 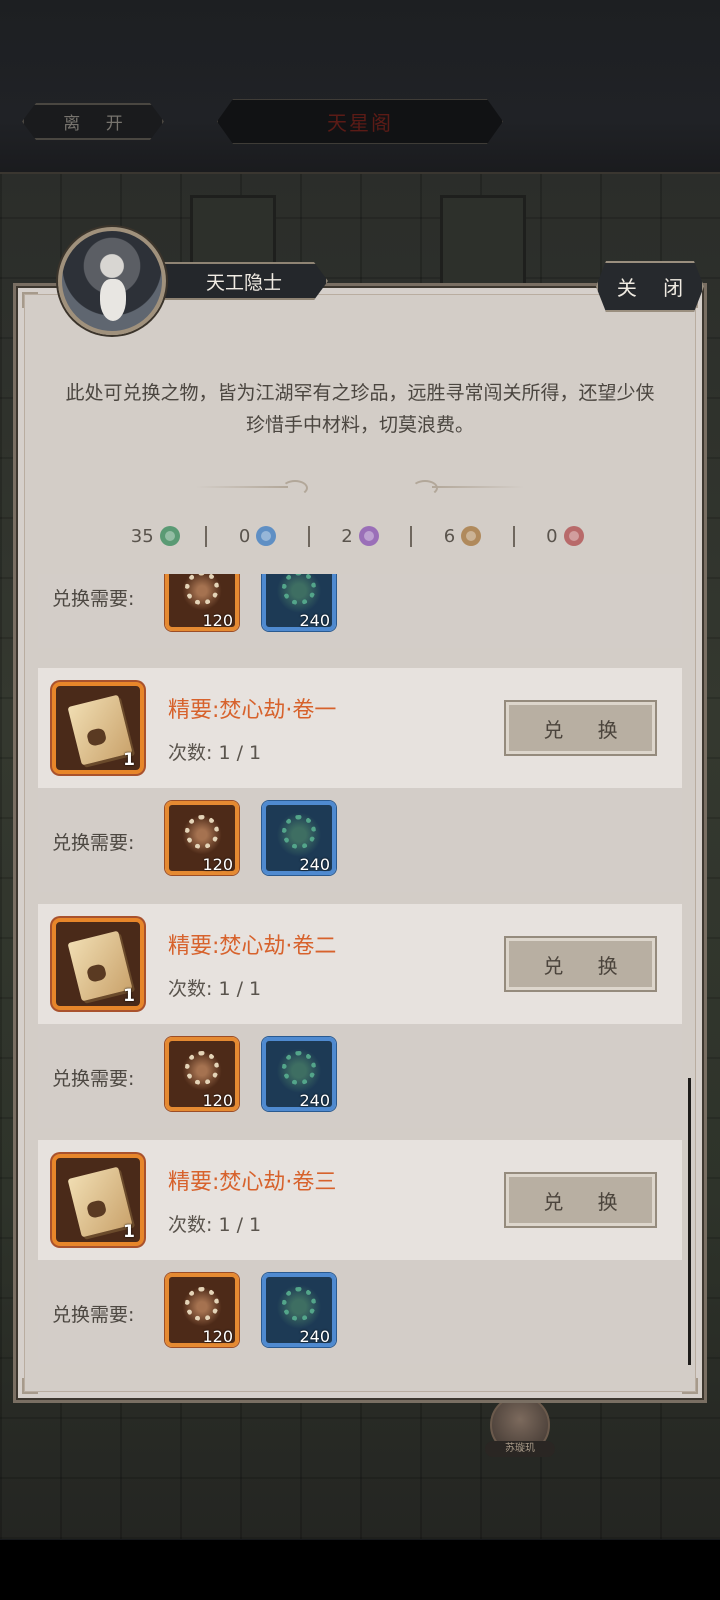 What do you see at coordinates (573, 536) in the screenshot?
I see `red-gear-gem-icon` at bounding box center [573, 536].